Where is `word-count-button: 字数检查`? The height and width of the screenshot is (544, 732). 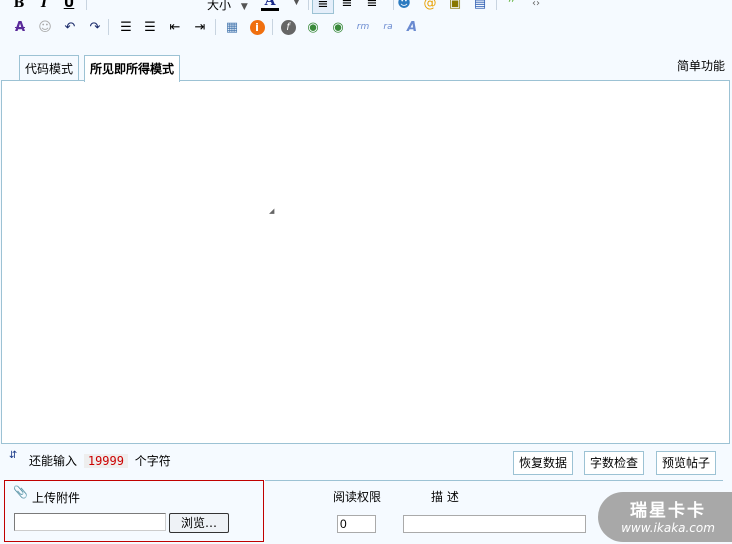 word-count-button: 字数检查 is located at coordinates (614, 463).